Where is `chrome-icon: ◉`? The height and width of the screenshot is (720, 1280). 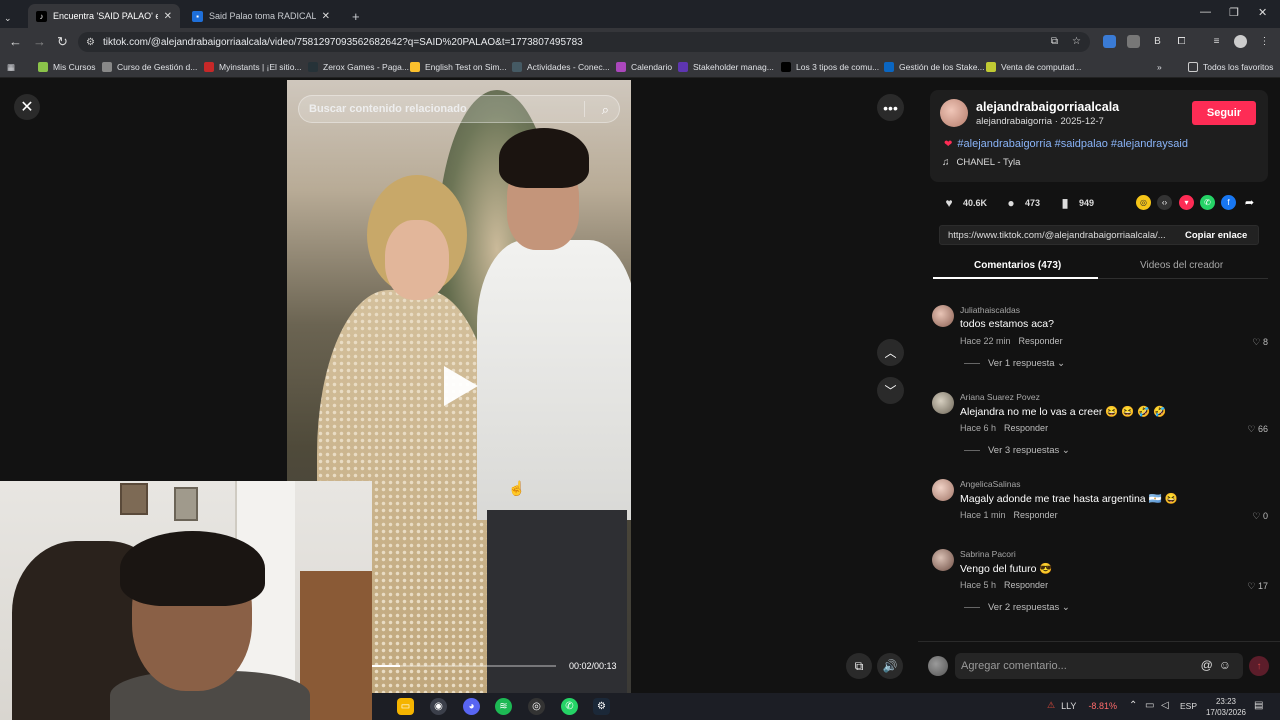
chrome-icon: ◉ is located at coordinates (438, 706).